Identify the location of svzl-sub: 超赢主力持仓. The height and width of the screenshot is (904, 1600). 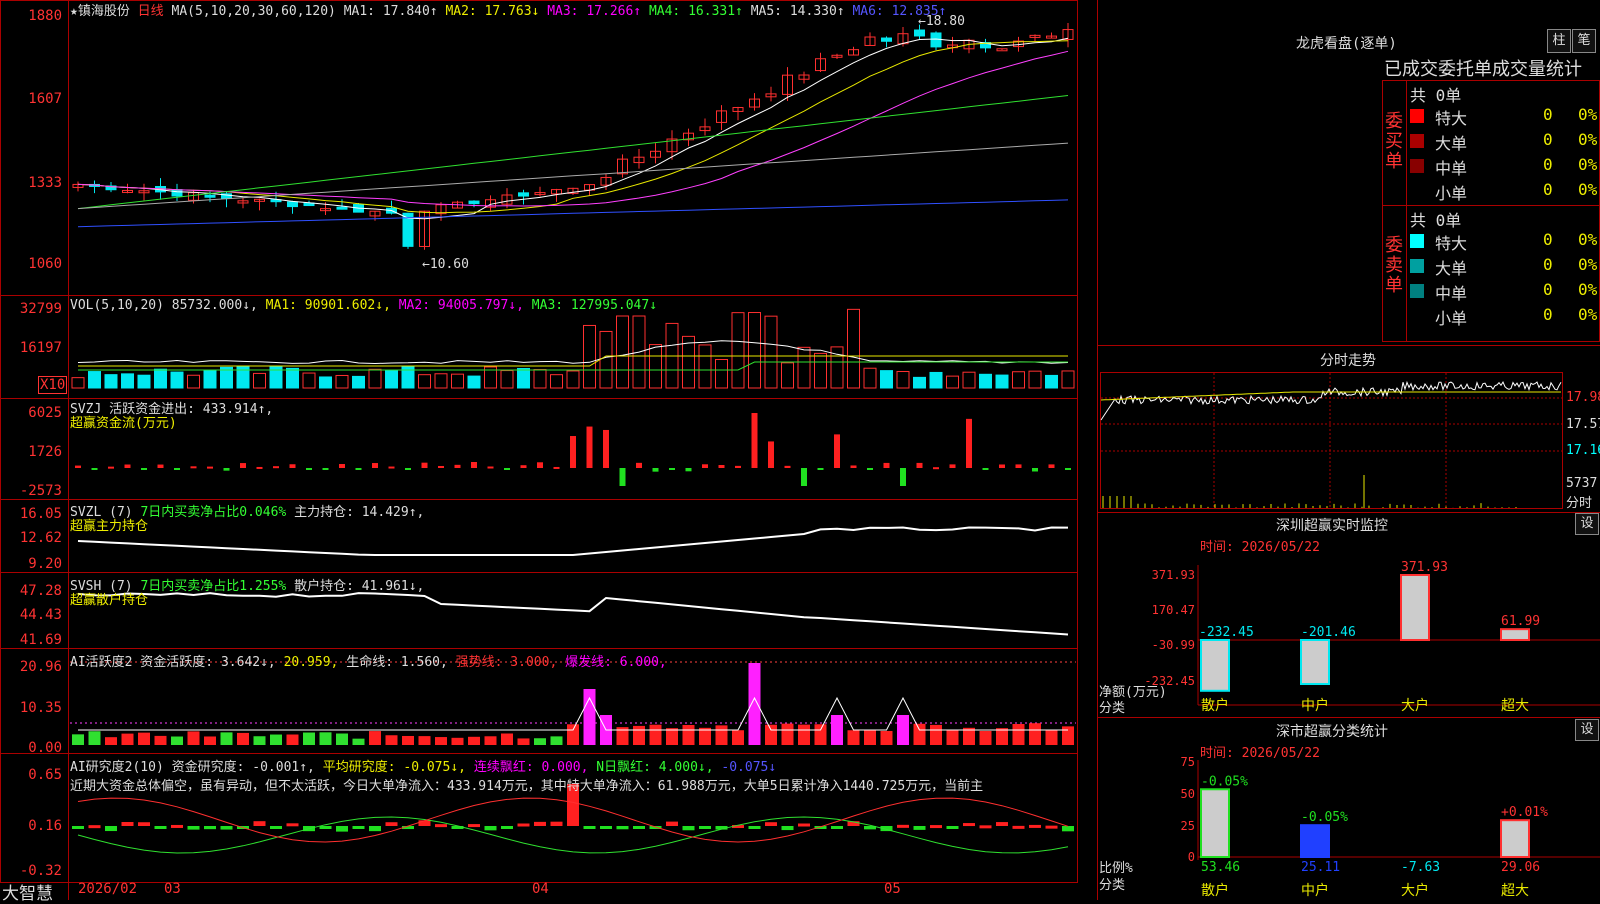
(109, 526).